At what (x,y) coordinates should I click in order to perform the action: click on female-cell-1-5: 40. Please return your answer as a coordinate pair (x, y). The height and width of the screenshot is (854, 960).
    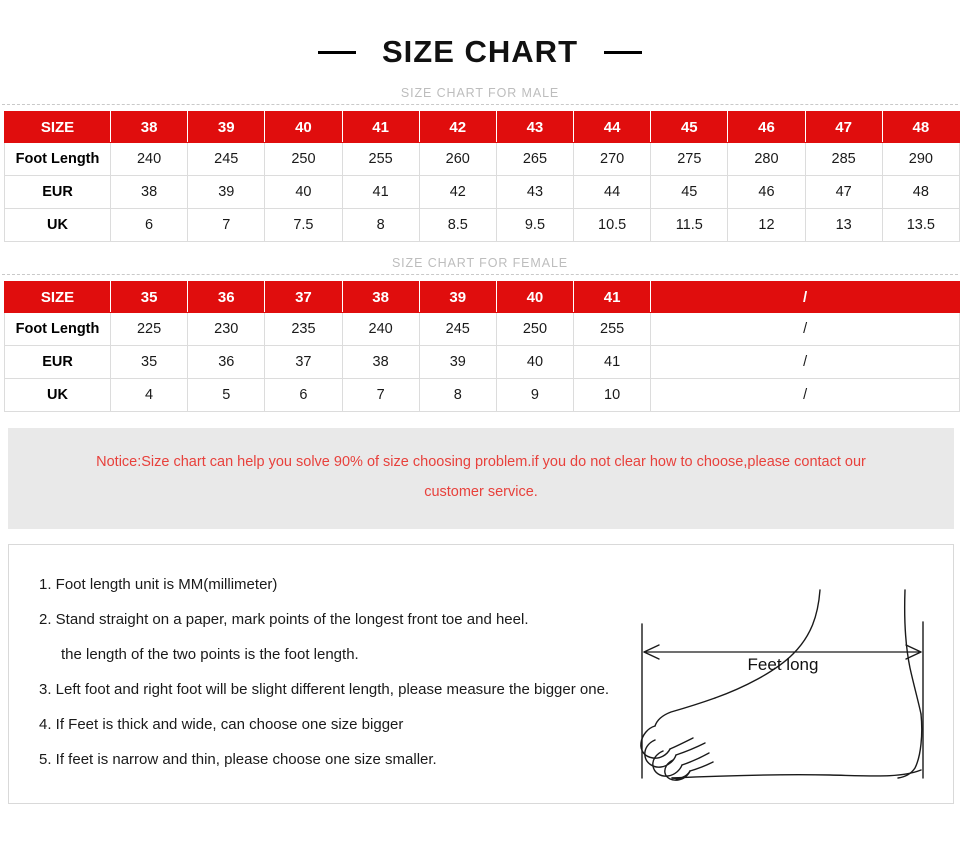
    Looking at the image, I should click on (535, 362).